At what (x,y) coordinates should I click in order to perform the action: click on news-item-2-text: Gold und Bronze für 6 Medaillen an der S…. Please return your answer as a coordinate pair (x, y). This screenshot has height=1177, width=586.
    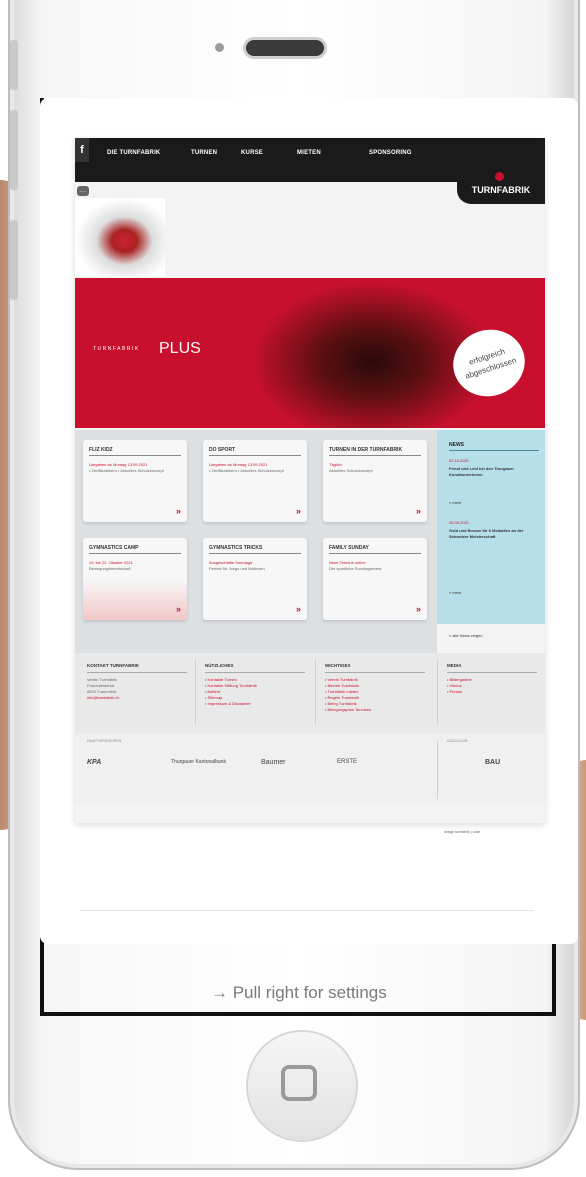
    Looking at the image, I should click on (493, 534).